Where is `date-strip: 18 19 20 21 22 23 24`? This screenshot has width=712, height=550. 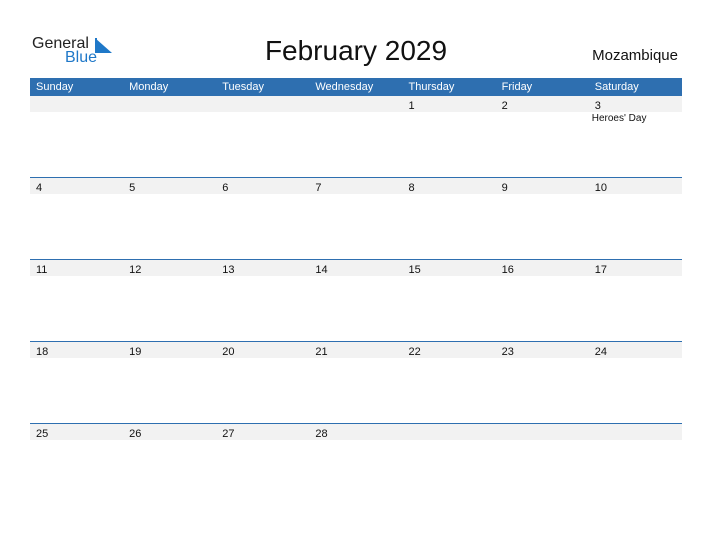 date-strip: 18 19 20 21 22 23 24 is located at coordinates (356, 350).